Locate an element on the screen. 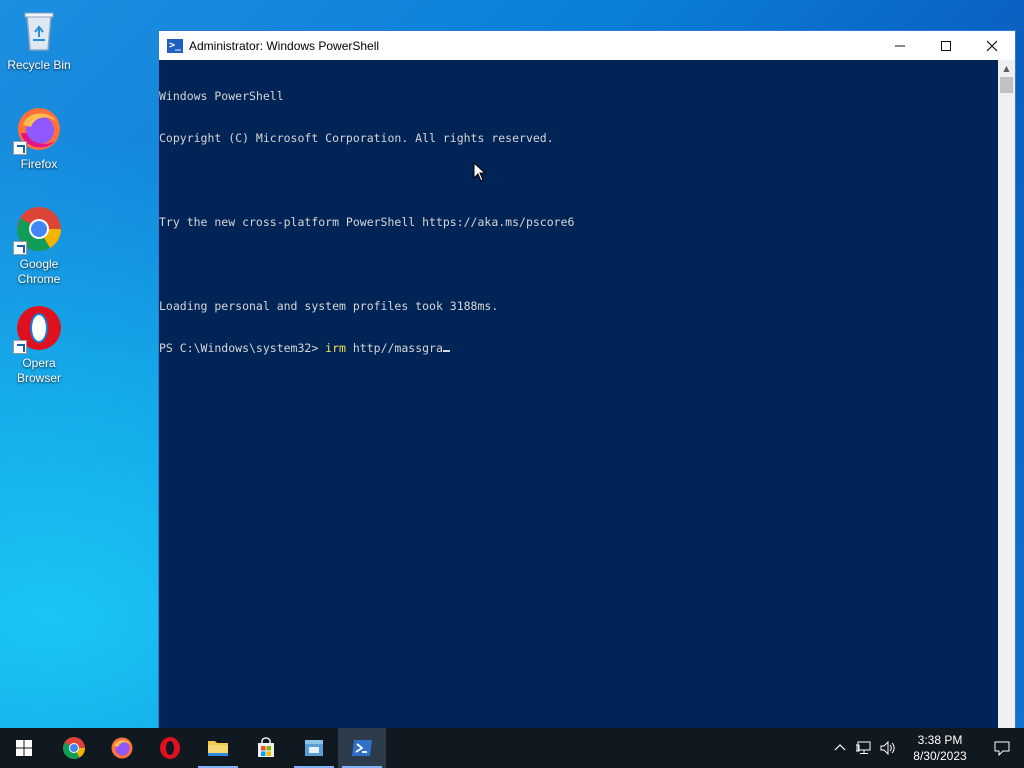 Image resolution: width=1024 pixels, height=768 pixels. store-icon is located at coordinates (266, 747).